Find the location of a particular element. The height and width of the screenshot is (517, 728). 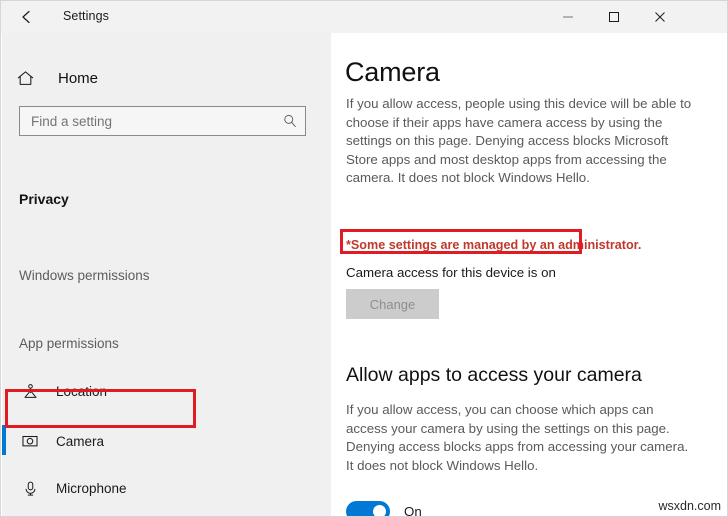

close-icon is located at coordinates (660, 17).